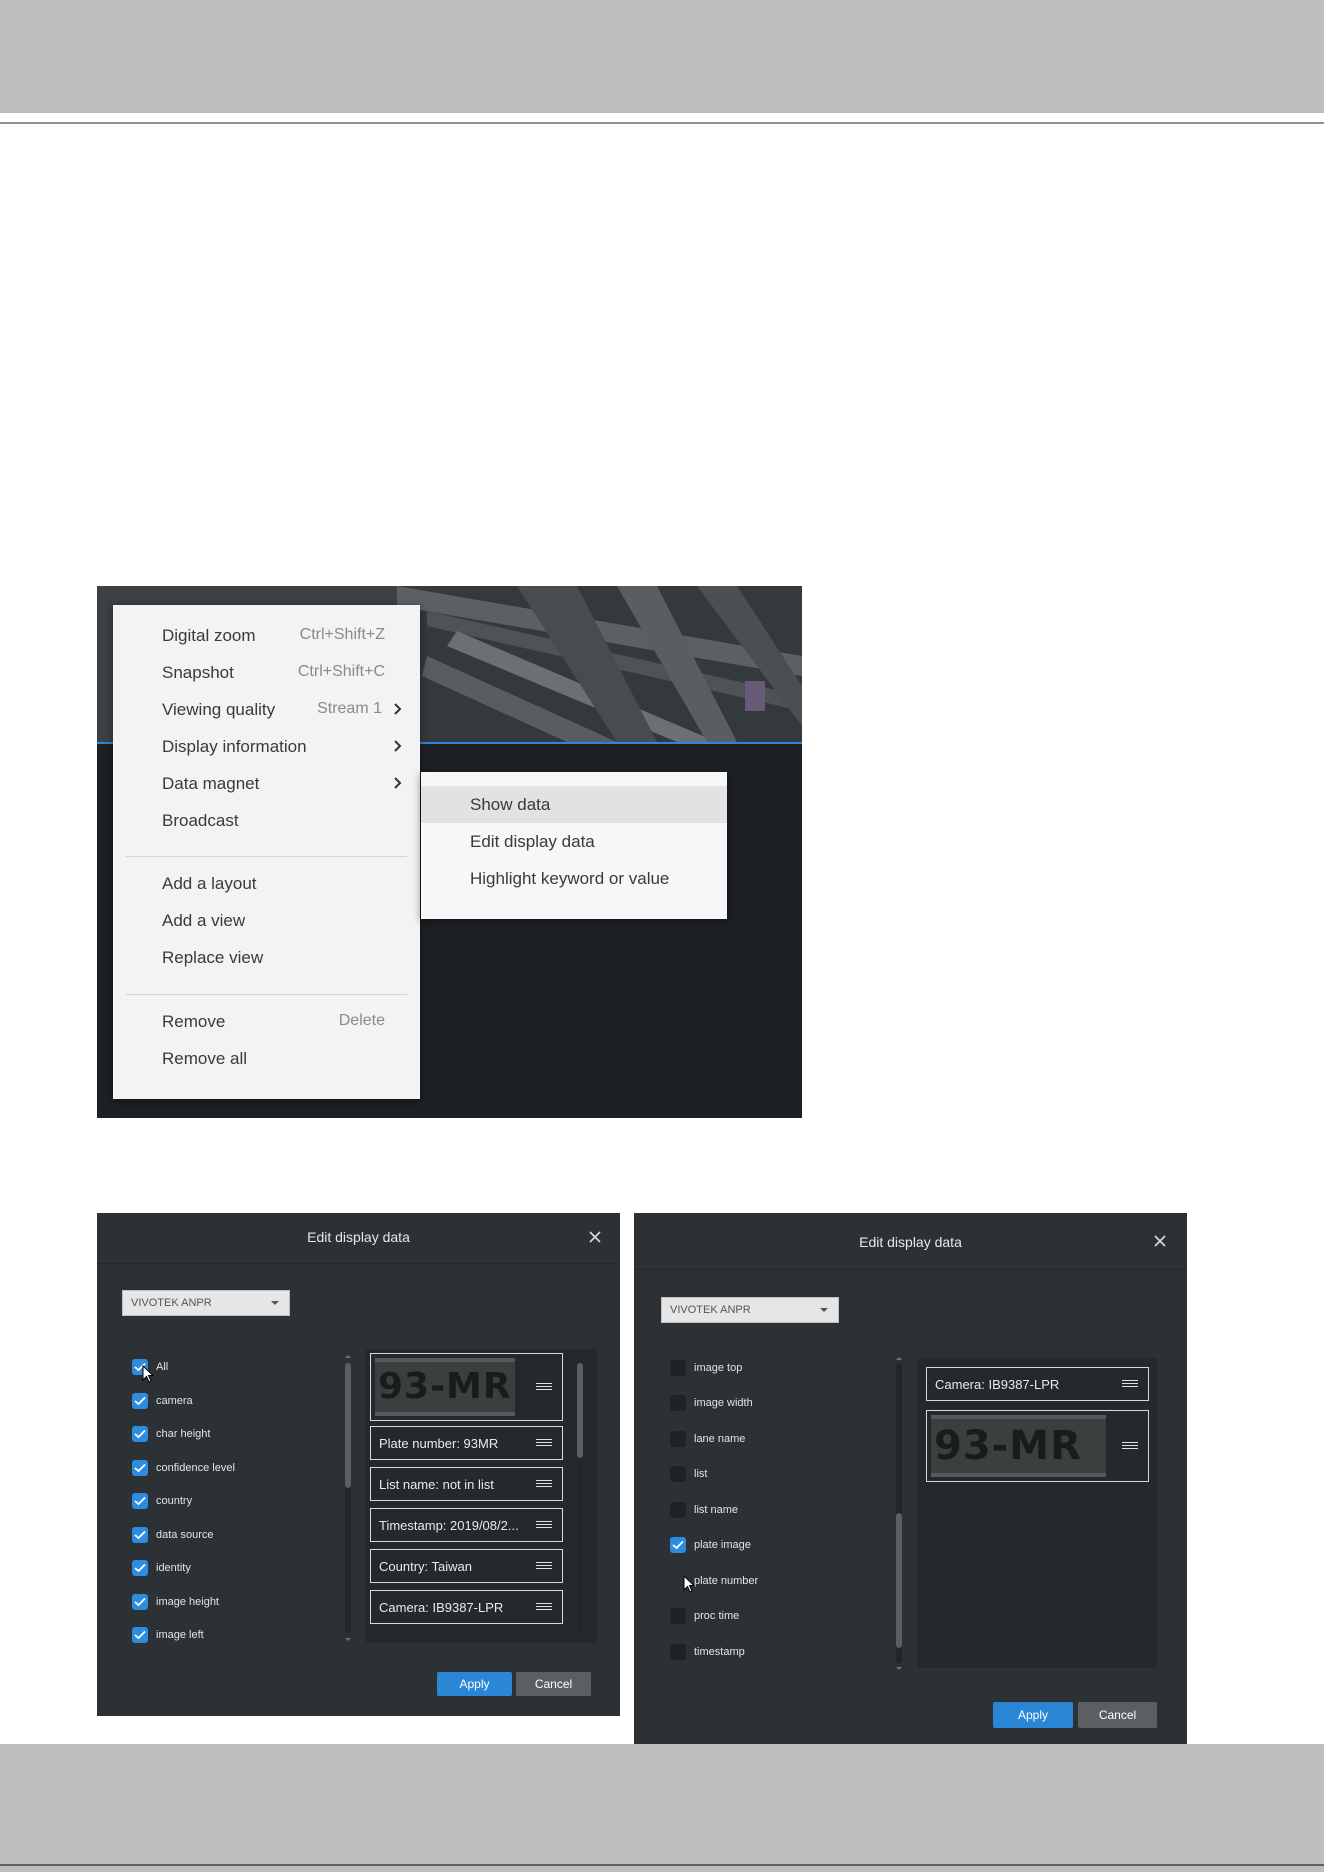 This screenshot has height=1872, width=1324. Describe the element at coordinates (510, 804) in the screenshot. I see `submenu-item-label: Show data` at that location.